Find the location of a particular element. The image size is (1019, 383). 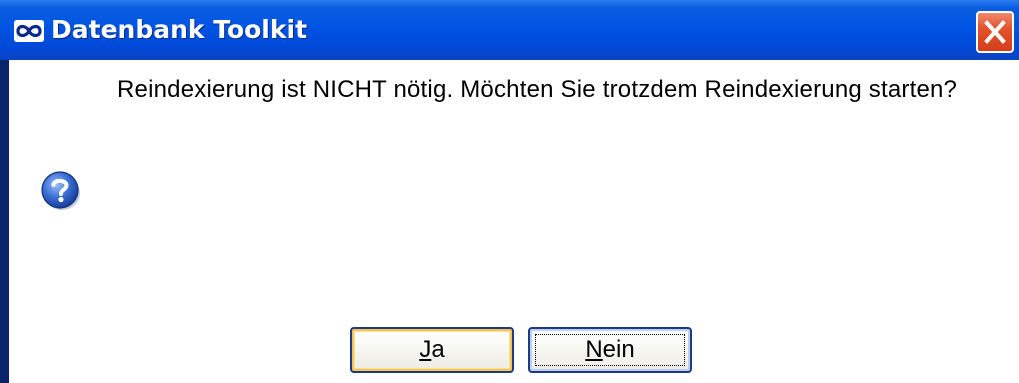

yes-button: Ja is located at coordinates (432, 350).